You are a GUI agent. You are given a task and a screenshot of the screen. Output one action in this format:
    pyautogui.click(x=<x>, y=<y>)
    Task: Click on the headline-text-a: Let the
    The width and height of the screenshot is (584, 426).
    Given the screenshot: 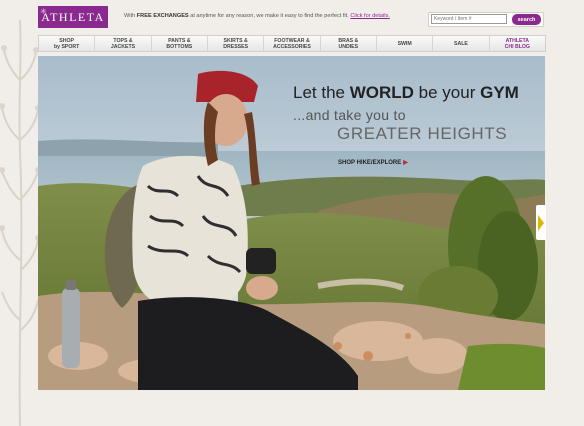 What is the action you would take?
    pyautogui.click(x=321, y=92)
    